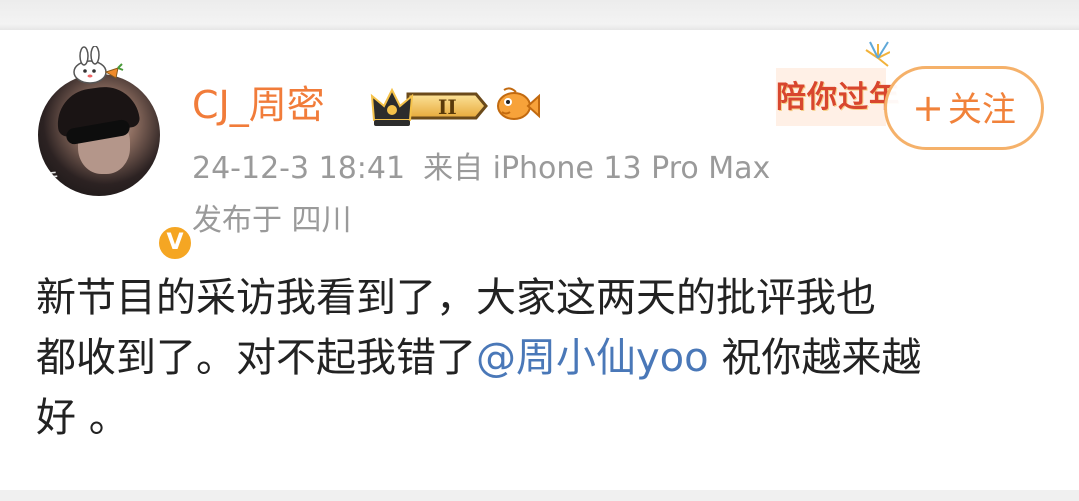  What do you see at coordinates (447, 107) in the screenshot?
I see `vip-level-text: II` at bounding box center [447, 107].